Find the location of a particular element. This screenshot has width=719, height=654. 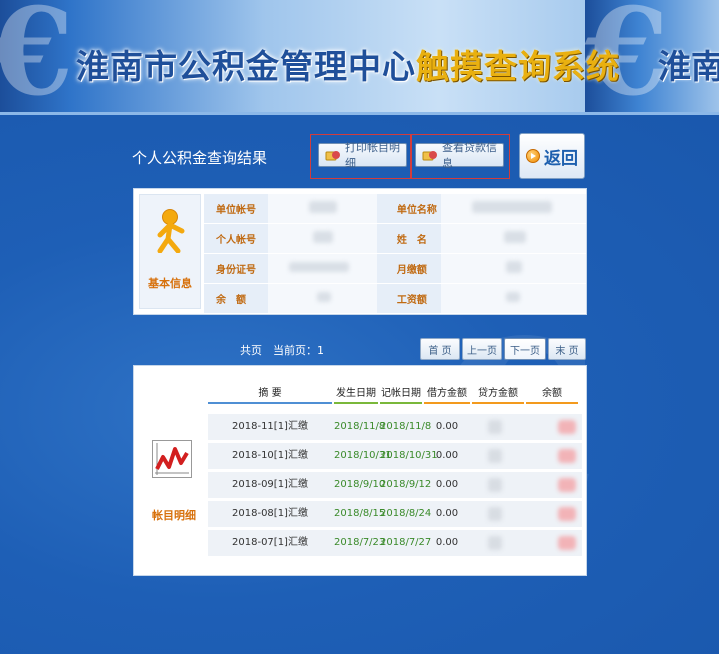

info-label: 余 额 is located at coordinates (236, 298).